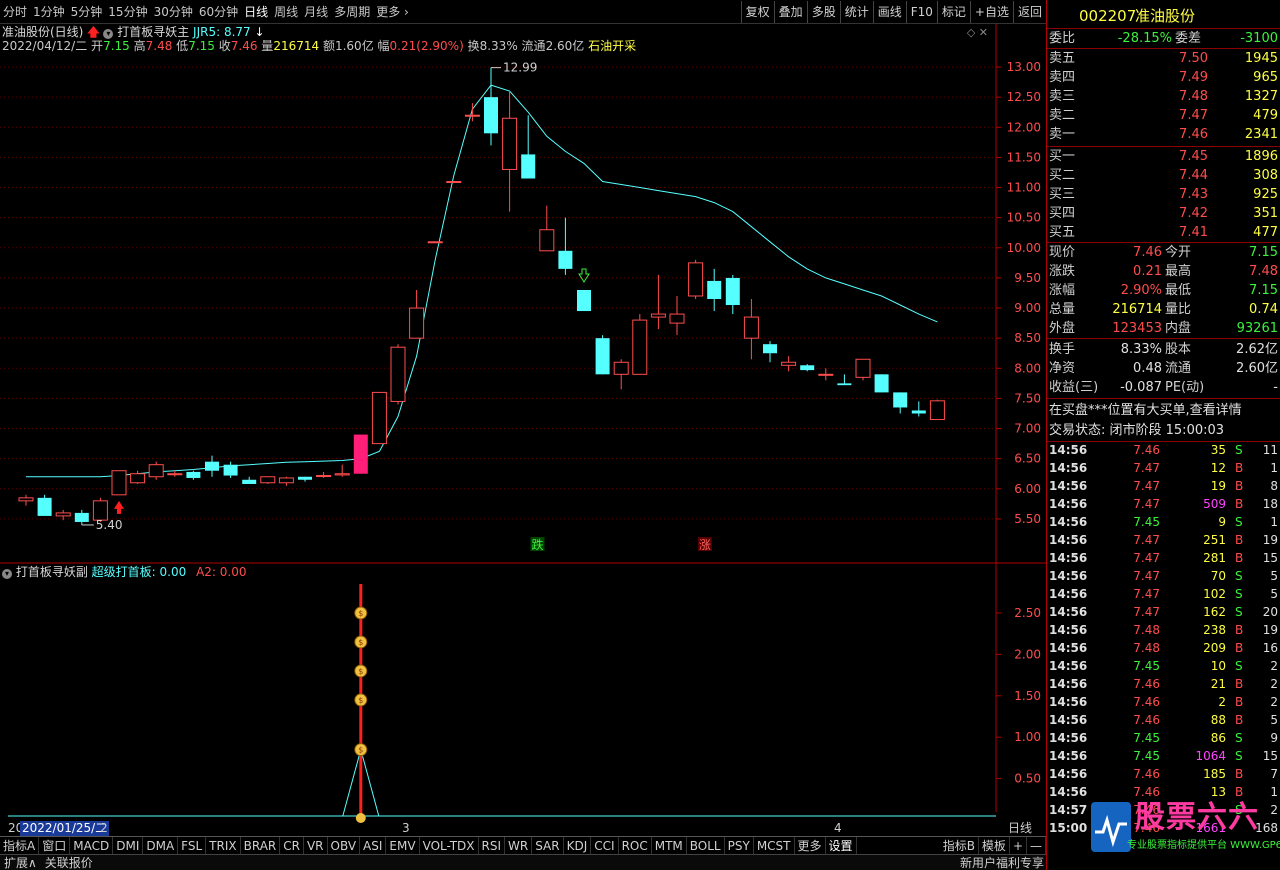 The height and width of the screenshot is (870, 1280). Describe the element at coordinates (256, 12) in the screenshot. I see `period-tab: 日线` at that location.